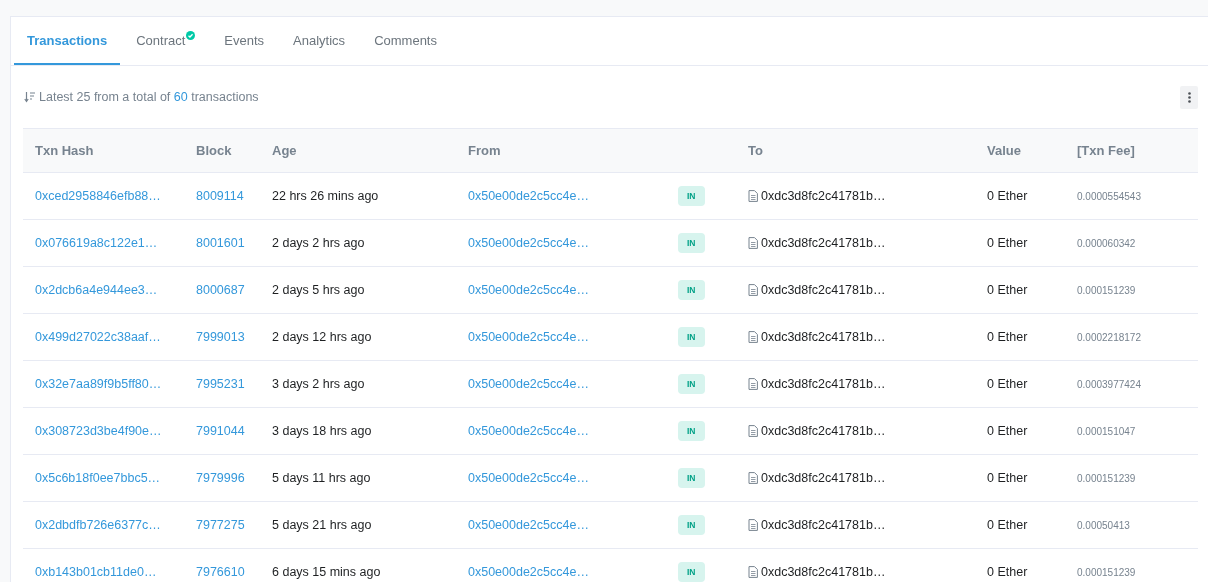  What do you see at coordinates (214, 525) in the screenshot?
I see `block-link: 7977275` at bounding box center [214, 525].